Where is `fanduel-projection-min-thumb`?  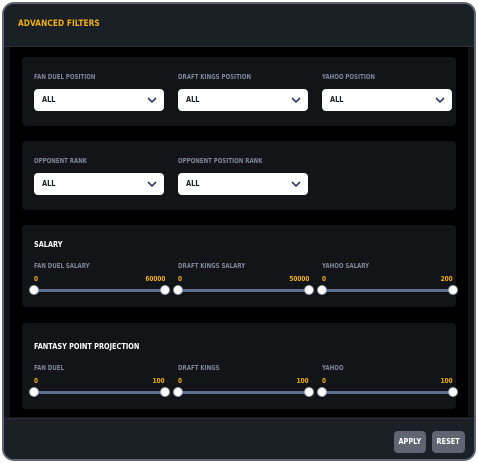
fanduel-projection-min-thumb is located at coordinates (34, 392).